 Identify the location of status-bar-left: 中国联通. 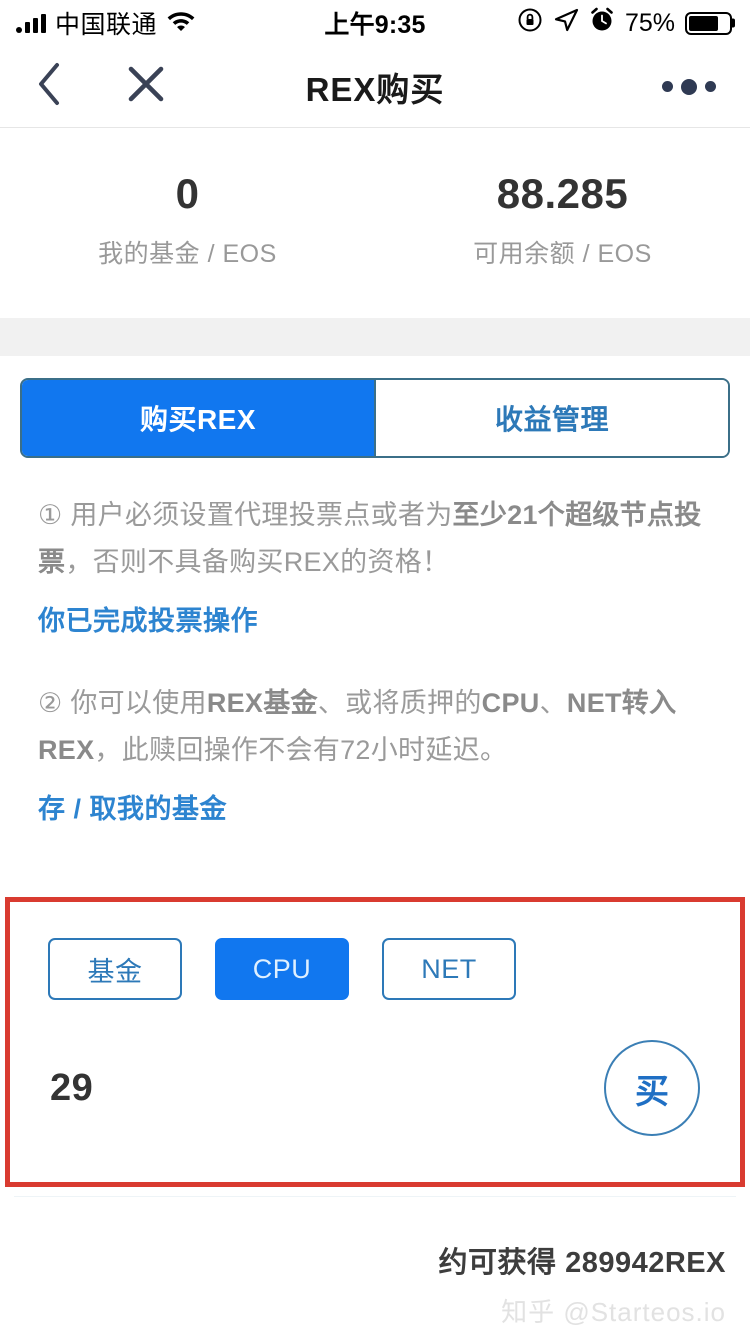
(106, 23).